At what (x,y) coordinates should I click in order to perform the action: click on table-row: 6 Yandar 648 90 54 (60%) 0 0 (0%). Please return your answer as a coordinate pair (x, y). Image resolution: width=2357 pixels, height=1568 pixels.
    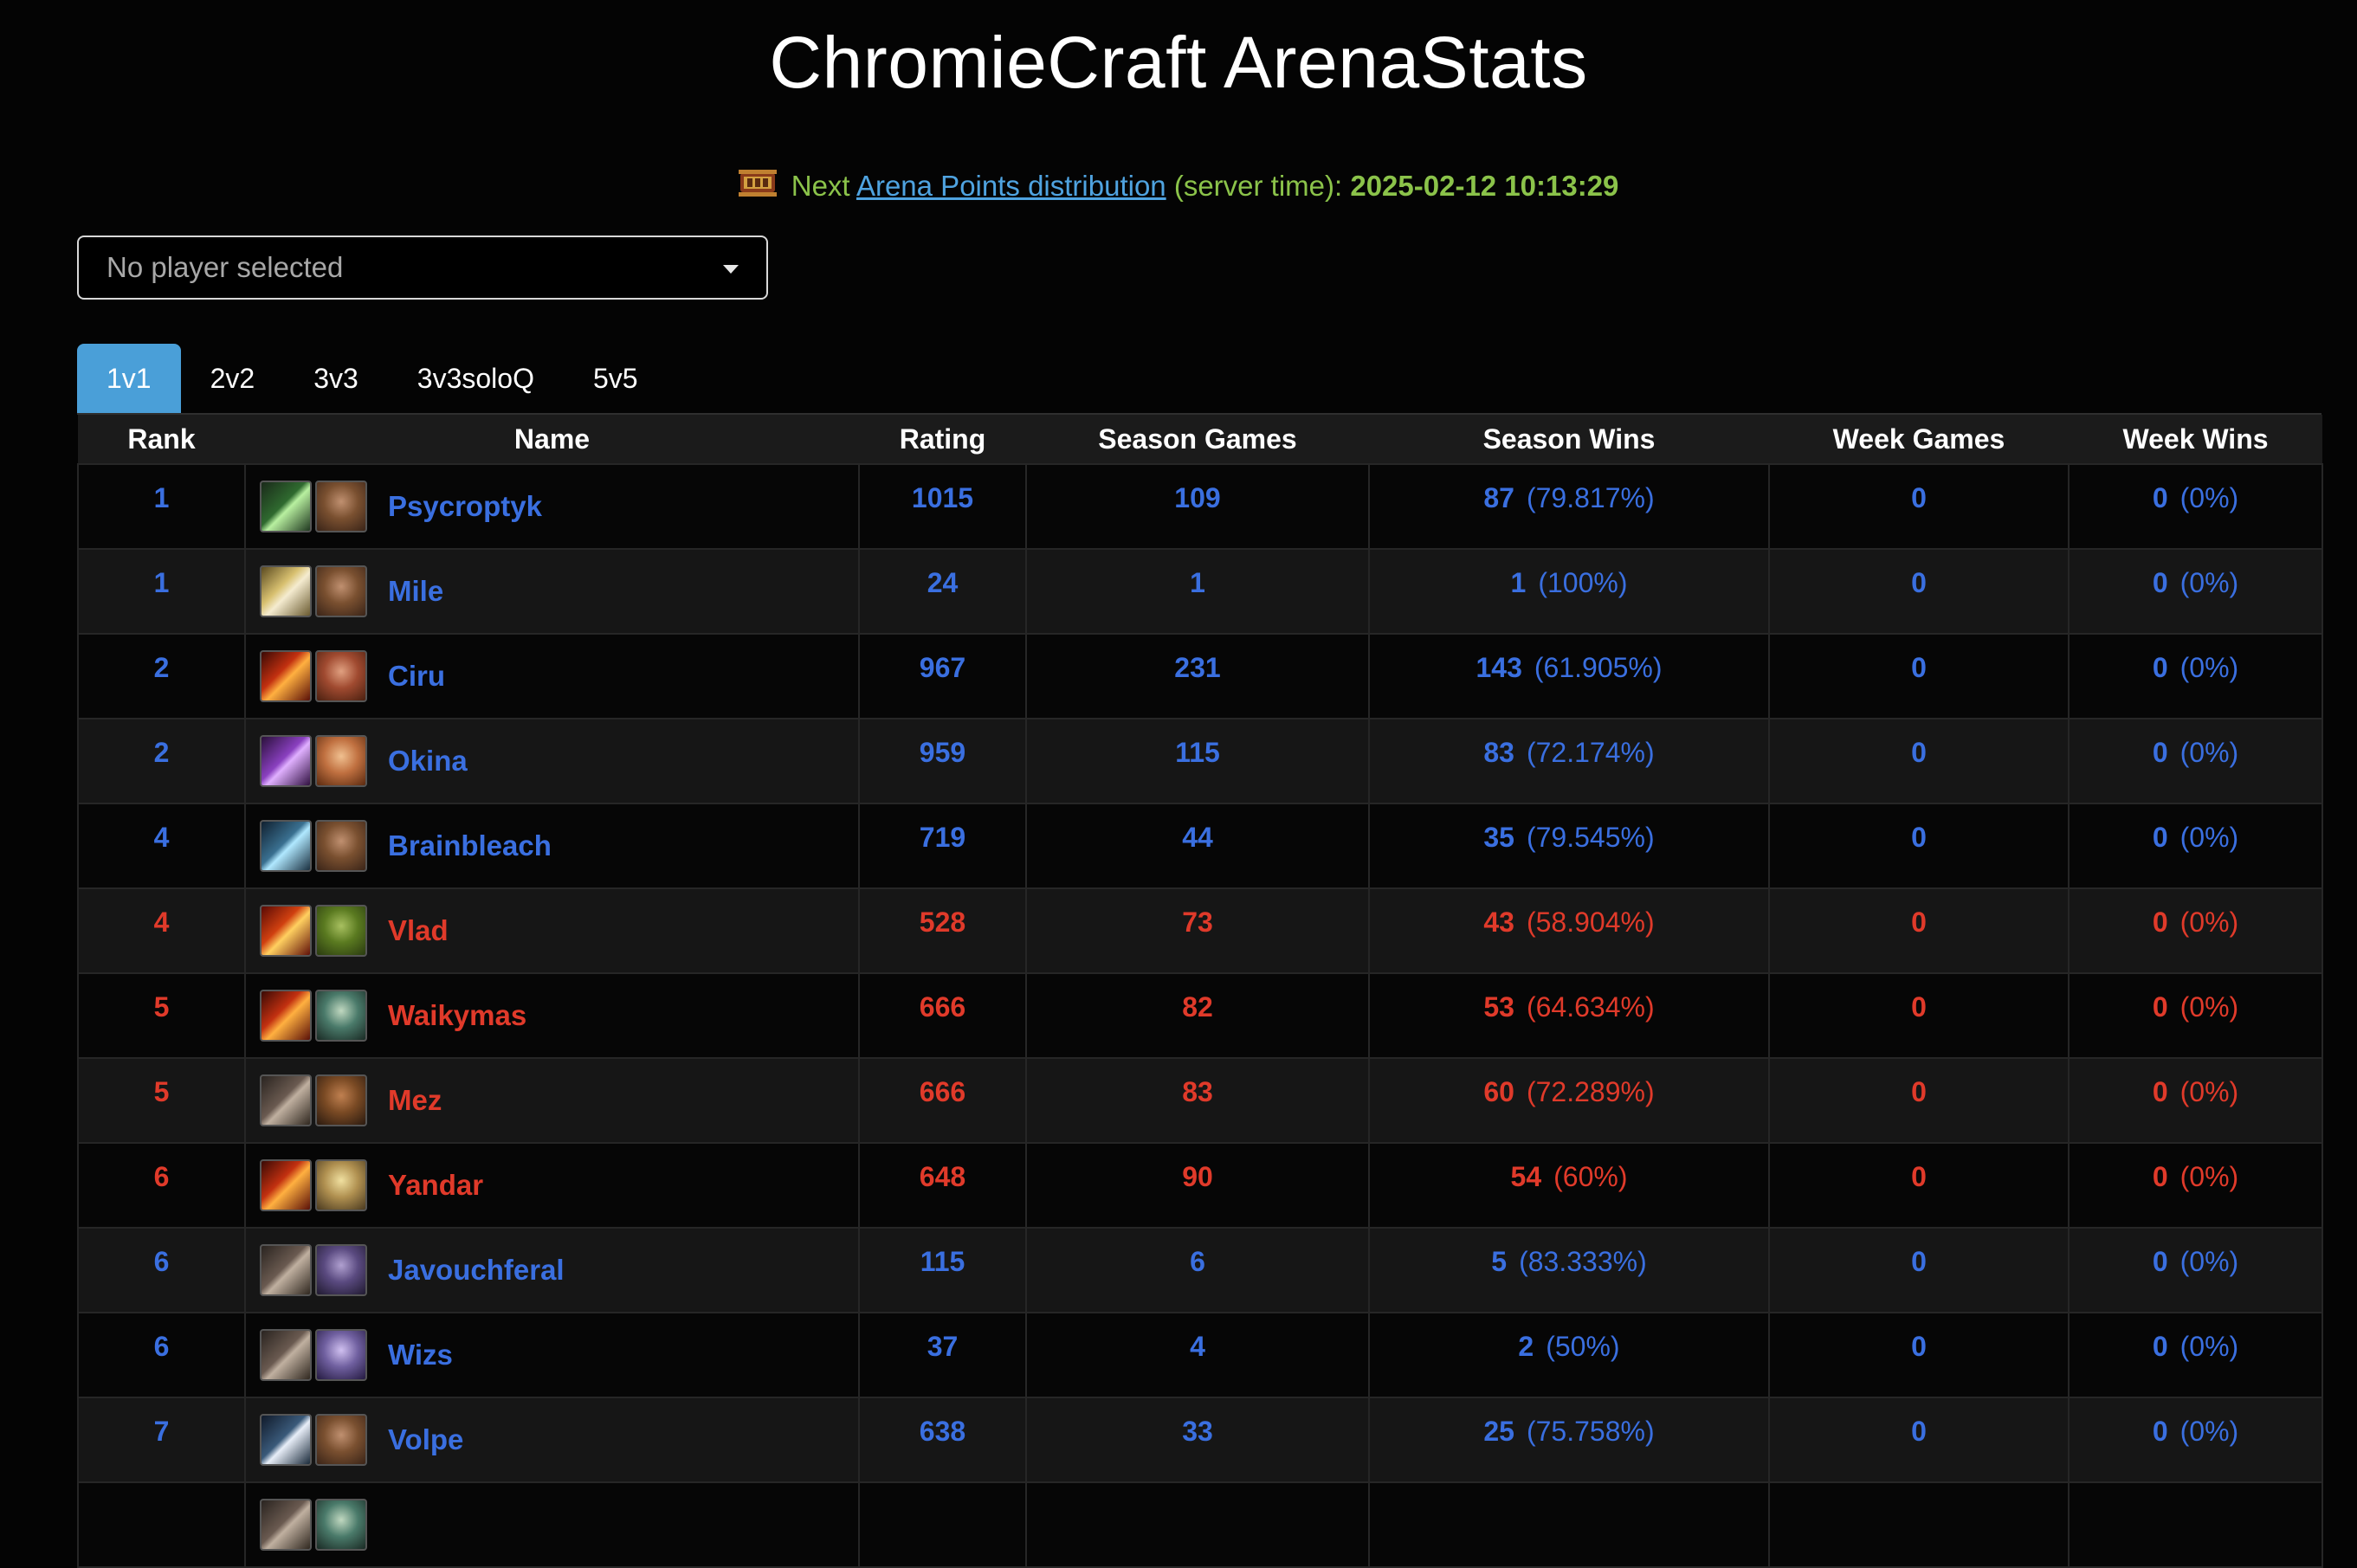
    Looking at the image, I should click on (1200, 1185).